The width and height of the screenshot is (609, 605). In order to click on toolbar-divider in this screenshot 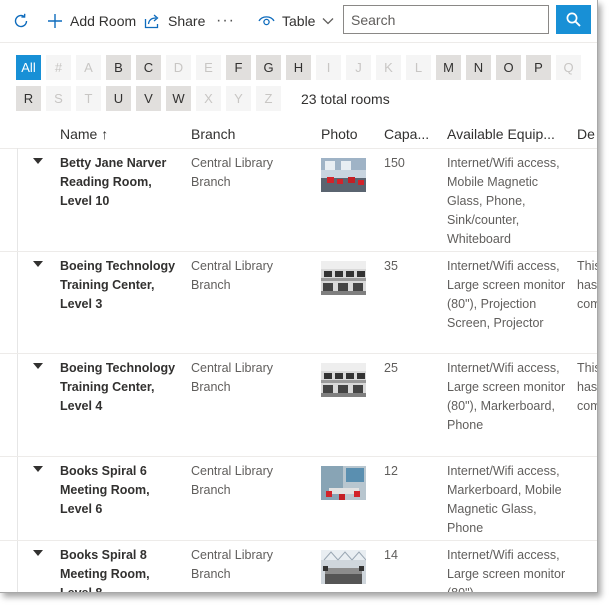, I will do `click(298, 42)`.